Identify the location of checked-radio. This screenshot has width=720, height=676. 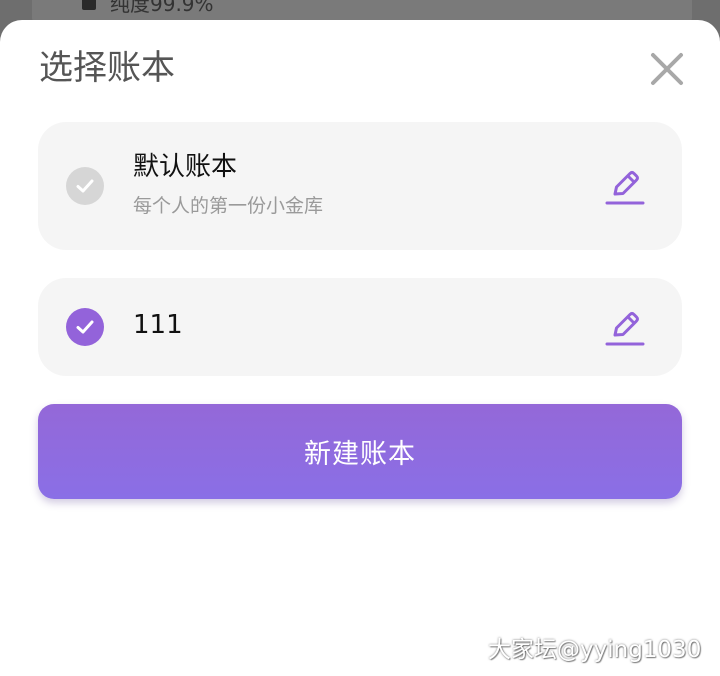
(85, 327).